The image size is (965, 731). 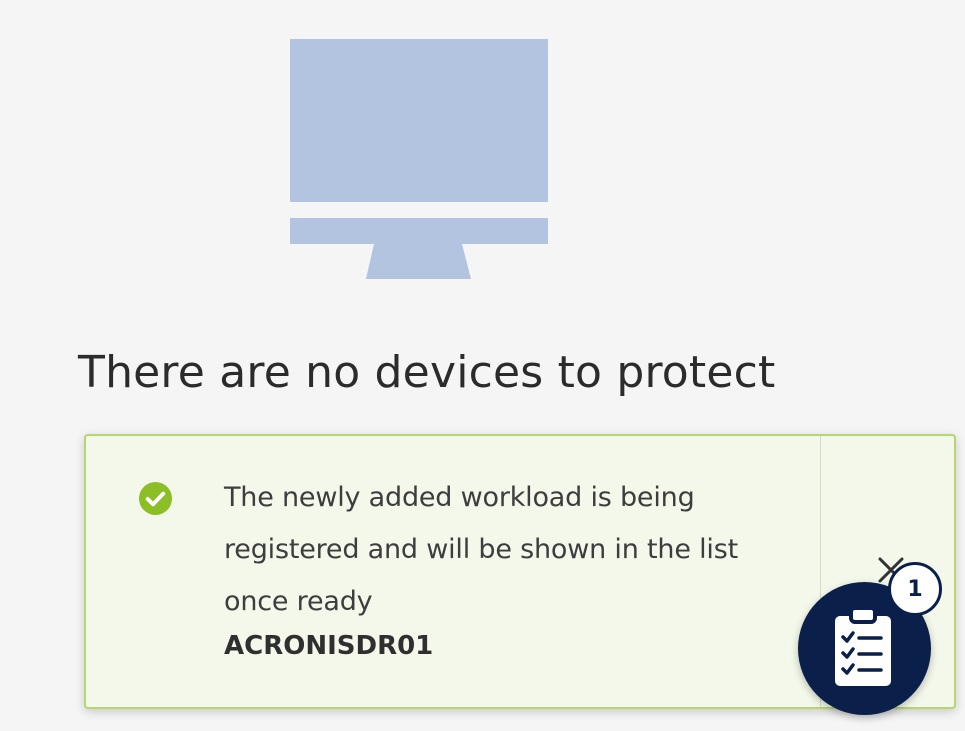 What do you see at coordinates (155, 498) in the screenshot?
I see `check-circle-icon` at bounding box center [155, 498].